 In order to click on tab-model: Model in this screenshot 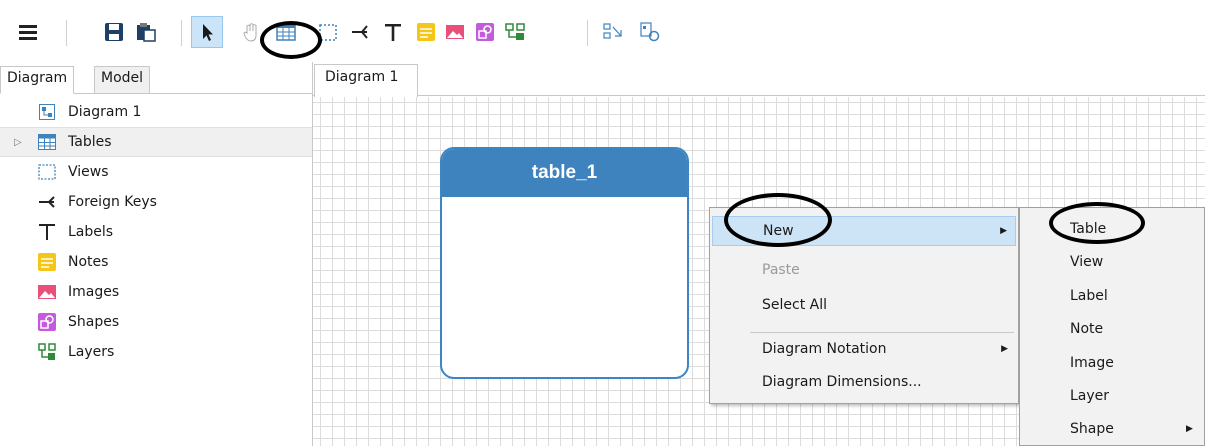, I will do `click(122, 80)`.